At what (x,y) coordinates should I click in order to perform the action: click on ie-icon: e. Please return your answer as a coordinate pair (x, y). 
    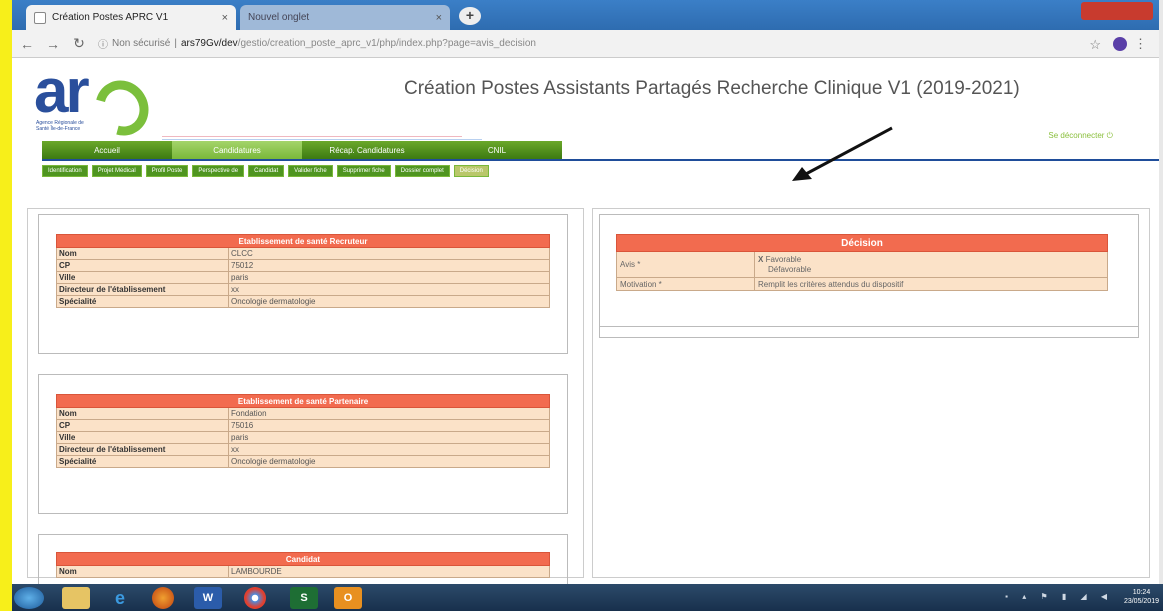
    Looking at the image, I should click on (120, 598).